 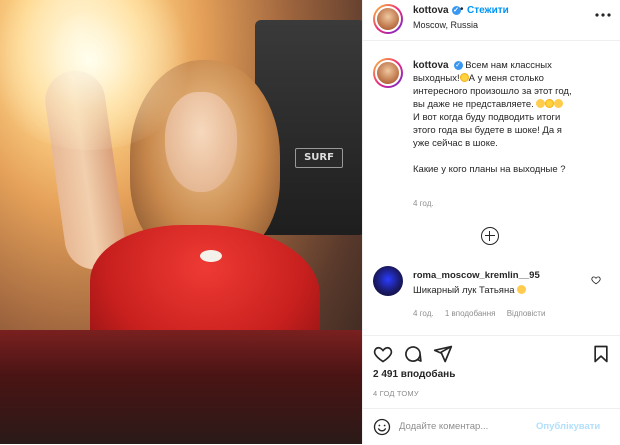 What do you see at coordinates (522, 289) in the screenshot?
I see `praying-hands-emoji-icon` at bounding box center [522, 289].